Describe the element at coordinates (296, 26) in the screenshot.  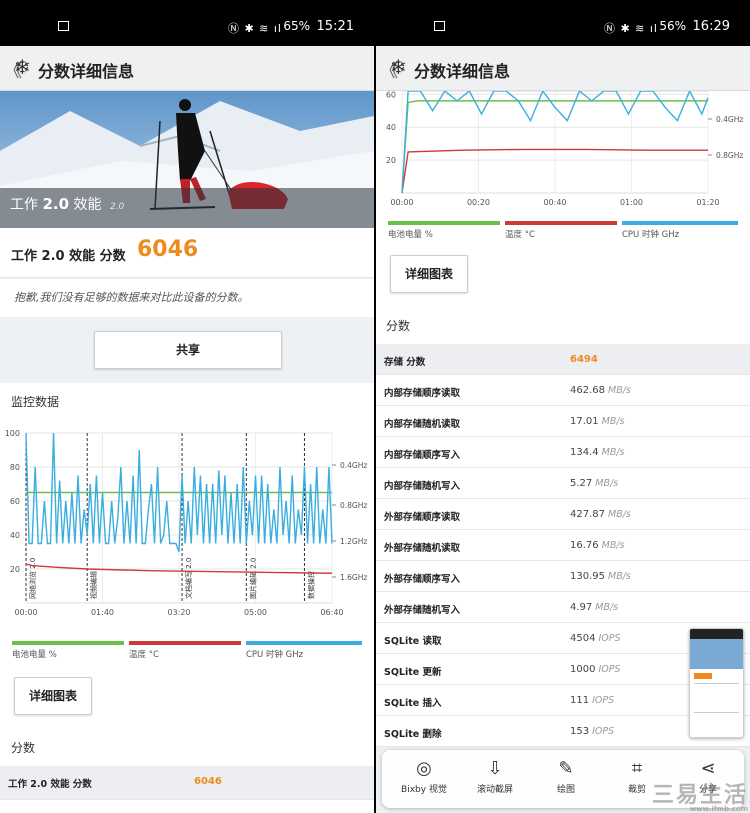
I see `battery-level: 65%` at that location.